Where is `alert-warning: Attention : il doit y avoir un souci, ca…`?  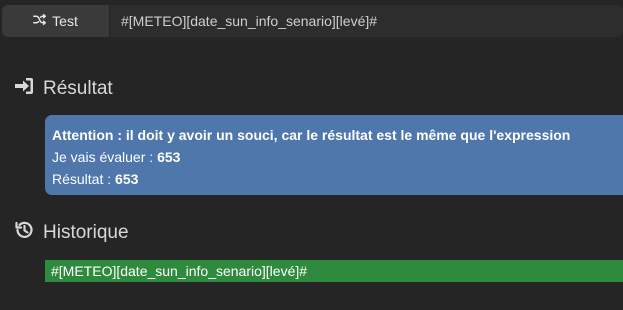 alert-warning: Attention : il doit y avoir un souci, ca… is located at coordinates (311, 135).